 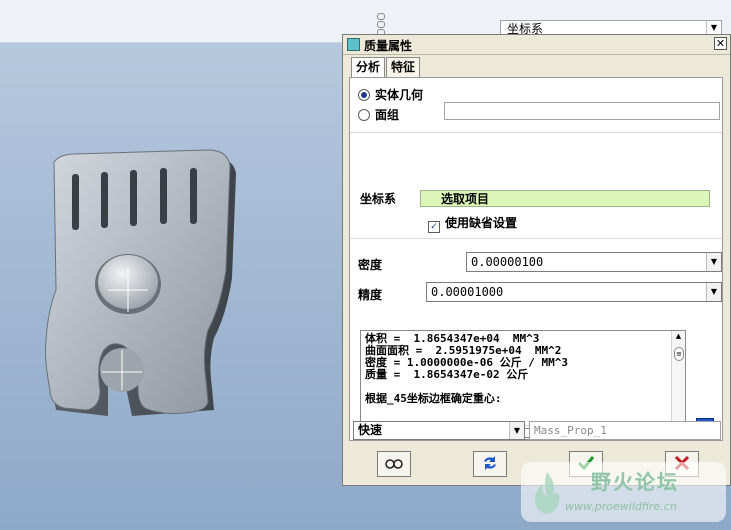 I want to click on solid-geometry-label: 实体几何, so click(x=399, y=95).